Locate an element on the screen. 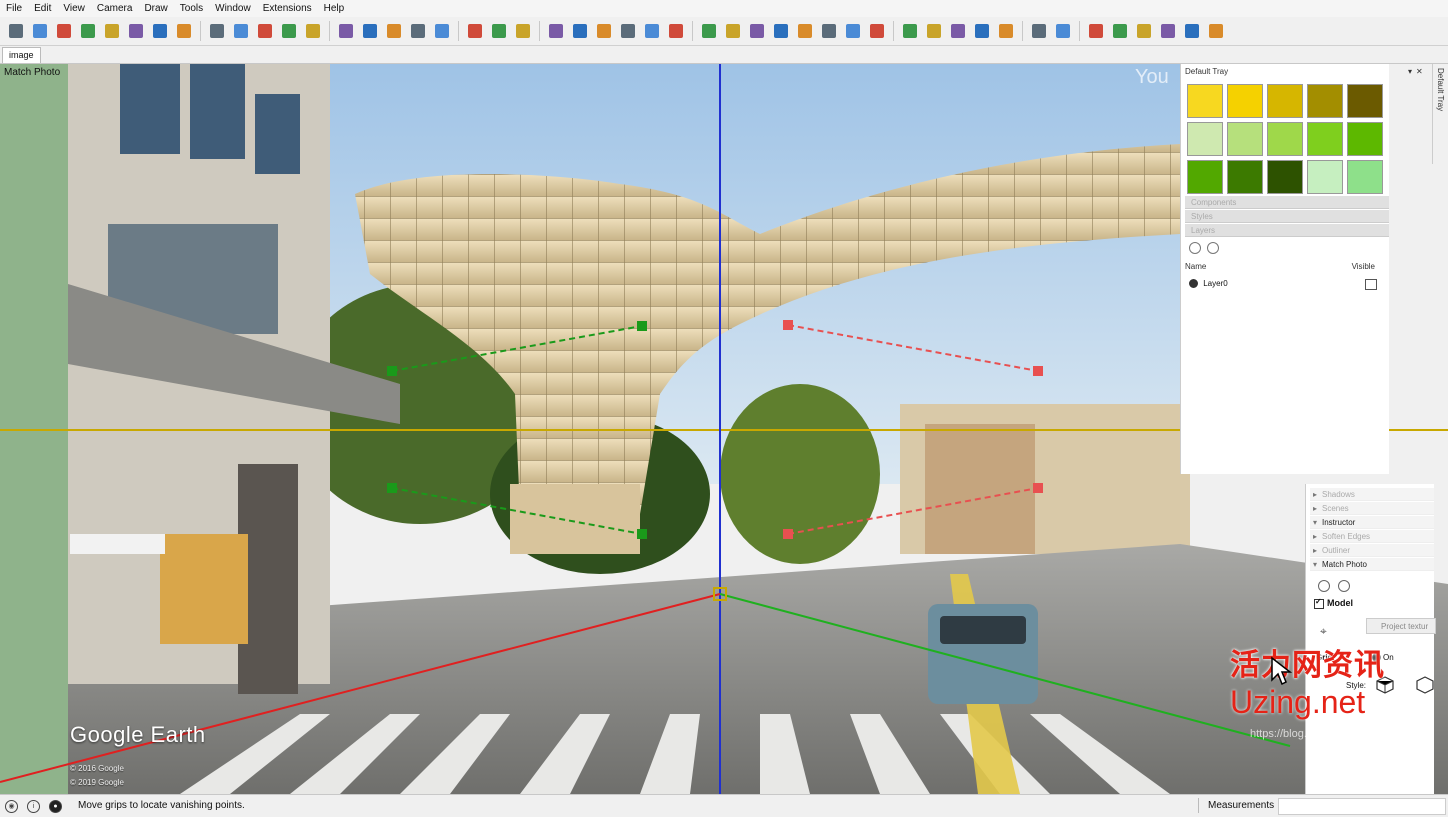  solid-union-icon is located at coordinates (265, 31).